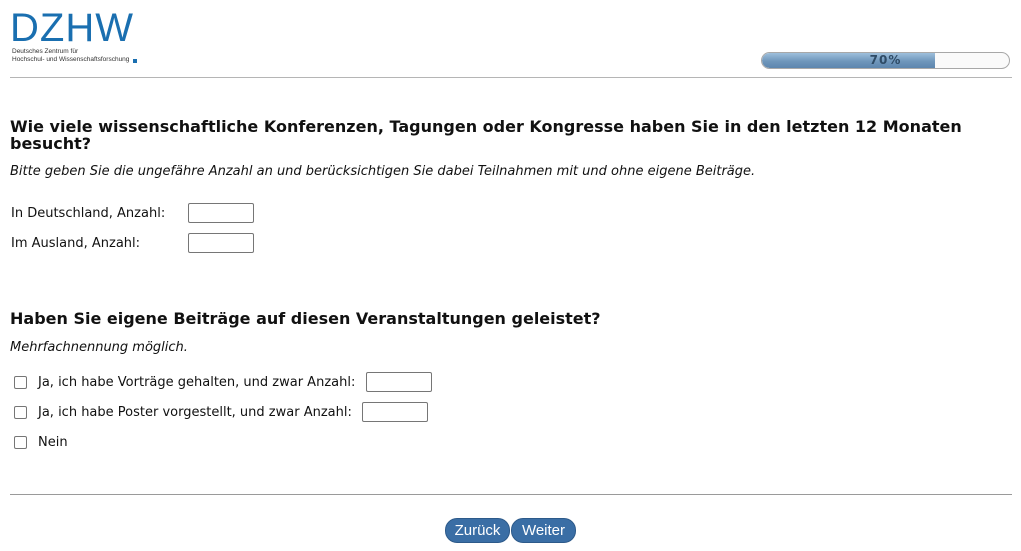  What do you see at coordinates (395, 412) in the screenshot?
I see `posters-count-input` at bounding box center [395, 412].